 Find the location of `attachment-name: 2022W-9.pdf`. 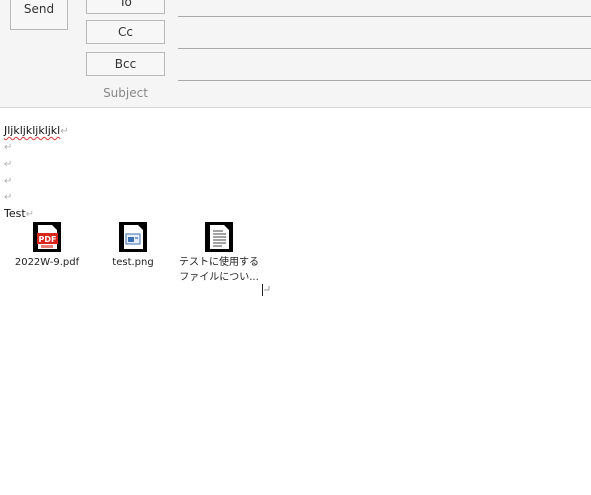

attachment-name: 2022W-9.pdf is located at coordinates (47, 262).